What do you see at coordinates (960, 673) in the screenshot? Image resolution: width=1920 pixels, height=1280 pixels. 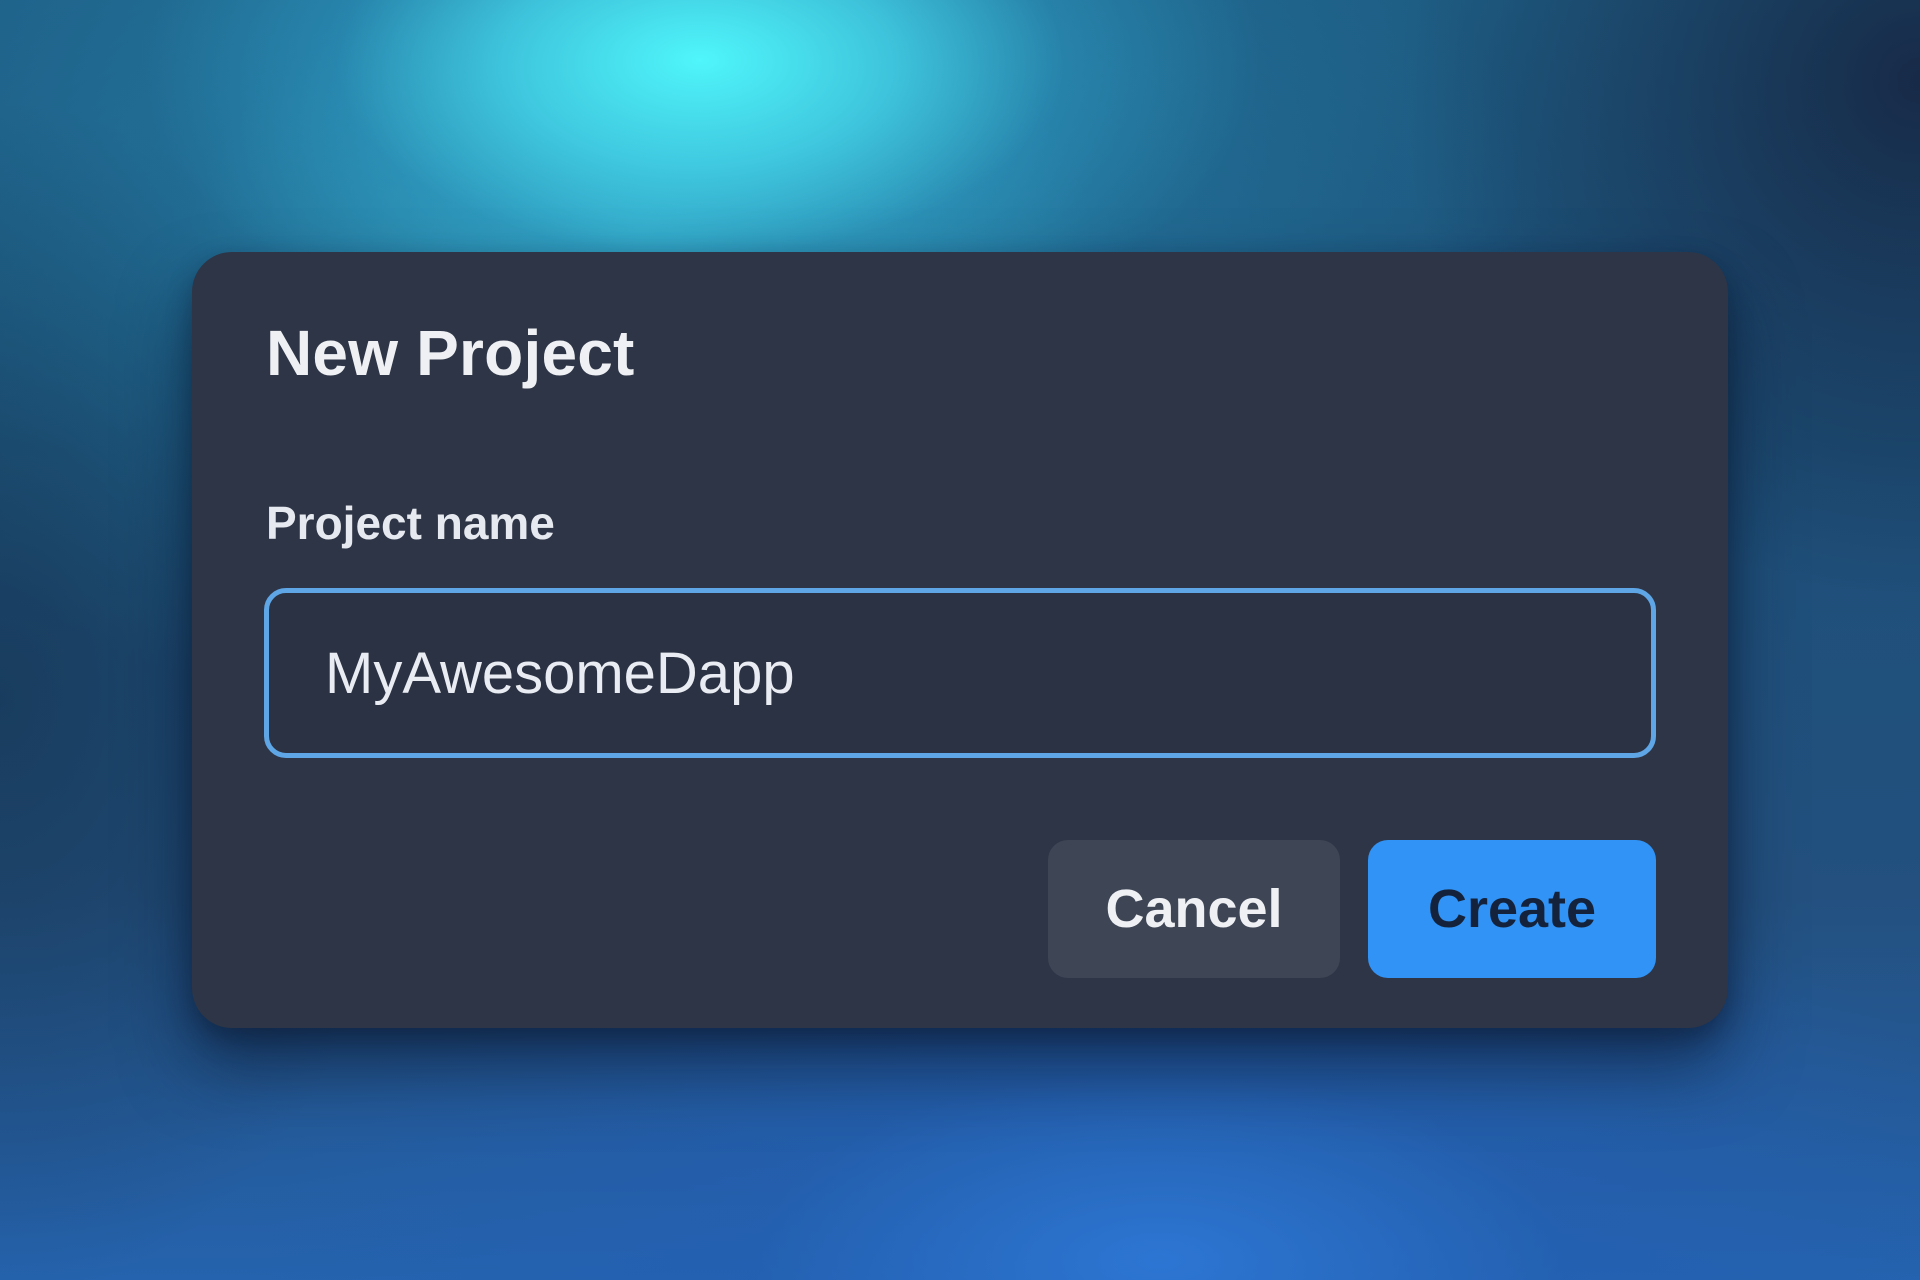 I see `project-name-input` at bounding box center [960, 673].